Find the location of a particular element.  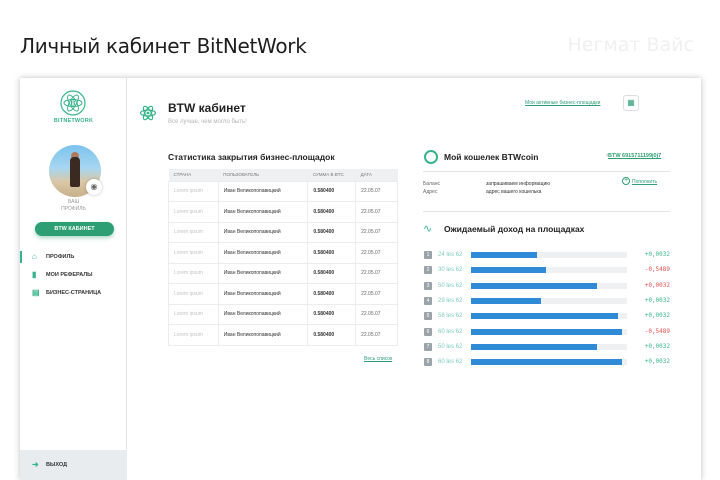

wallet-address-link: BTW 6915711199j0j7 is located at coordinates (634, 156).